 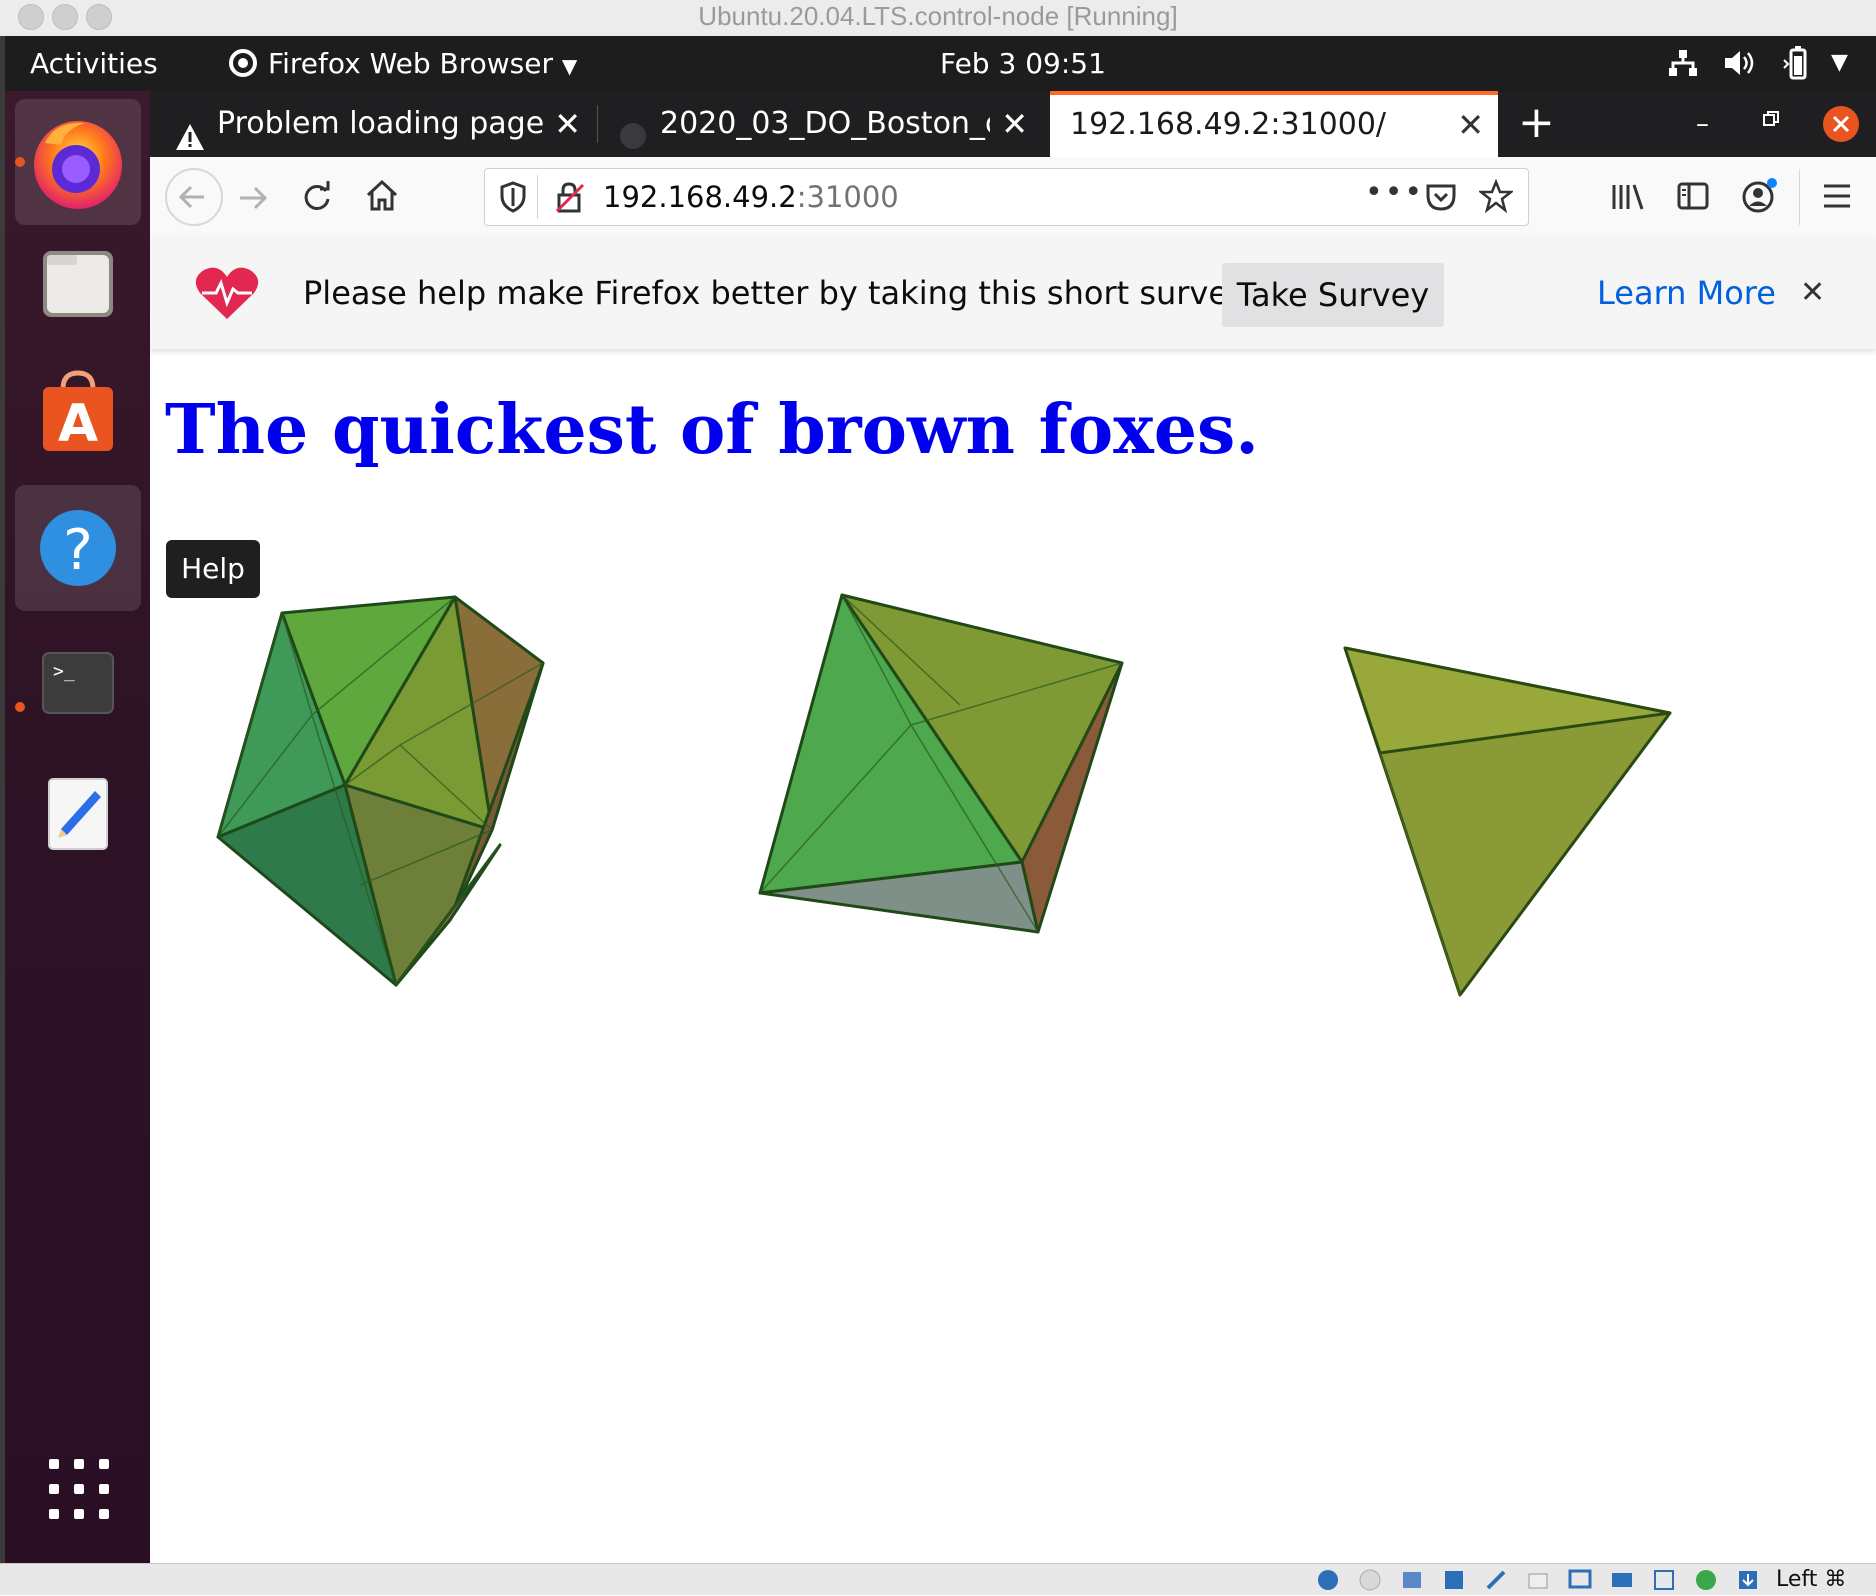 What do you see at coordinates (1693, 198) in the screenshot?
I see `sidebar-icon` at bounding box center [1693, 198].